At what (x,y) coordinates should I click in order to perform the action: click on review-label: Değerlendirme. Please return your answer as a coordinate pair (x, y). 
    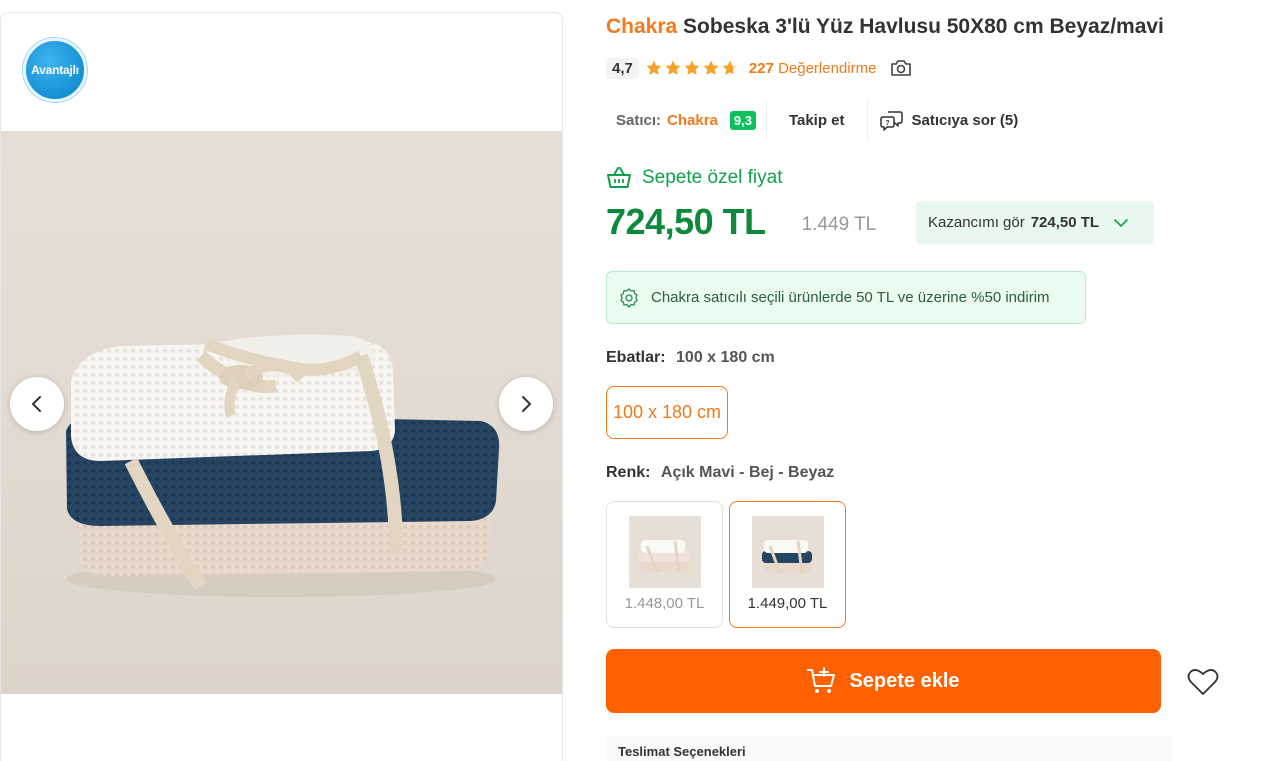
    Looking at the image, I should click on (827, 68).